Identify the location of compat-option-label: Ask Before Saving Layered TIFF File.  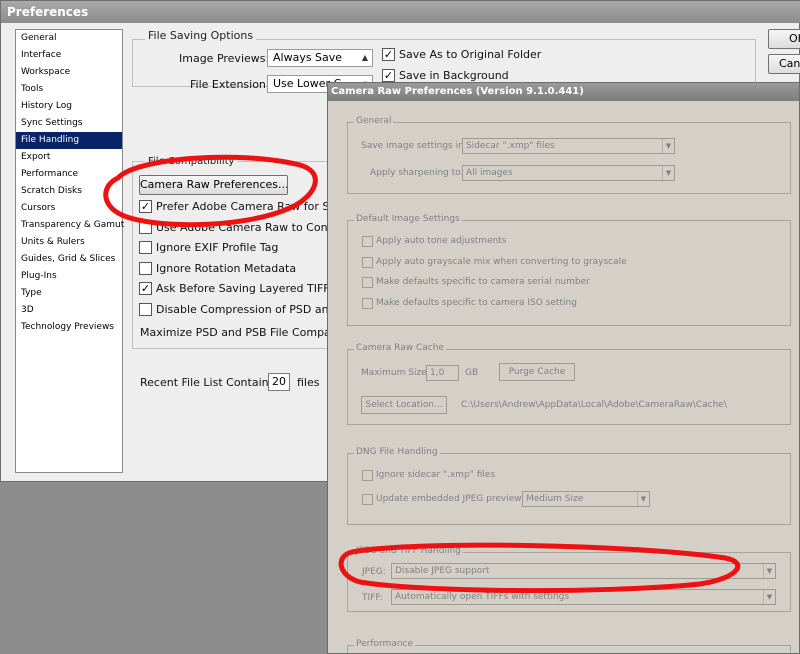
(254, 288).